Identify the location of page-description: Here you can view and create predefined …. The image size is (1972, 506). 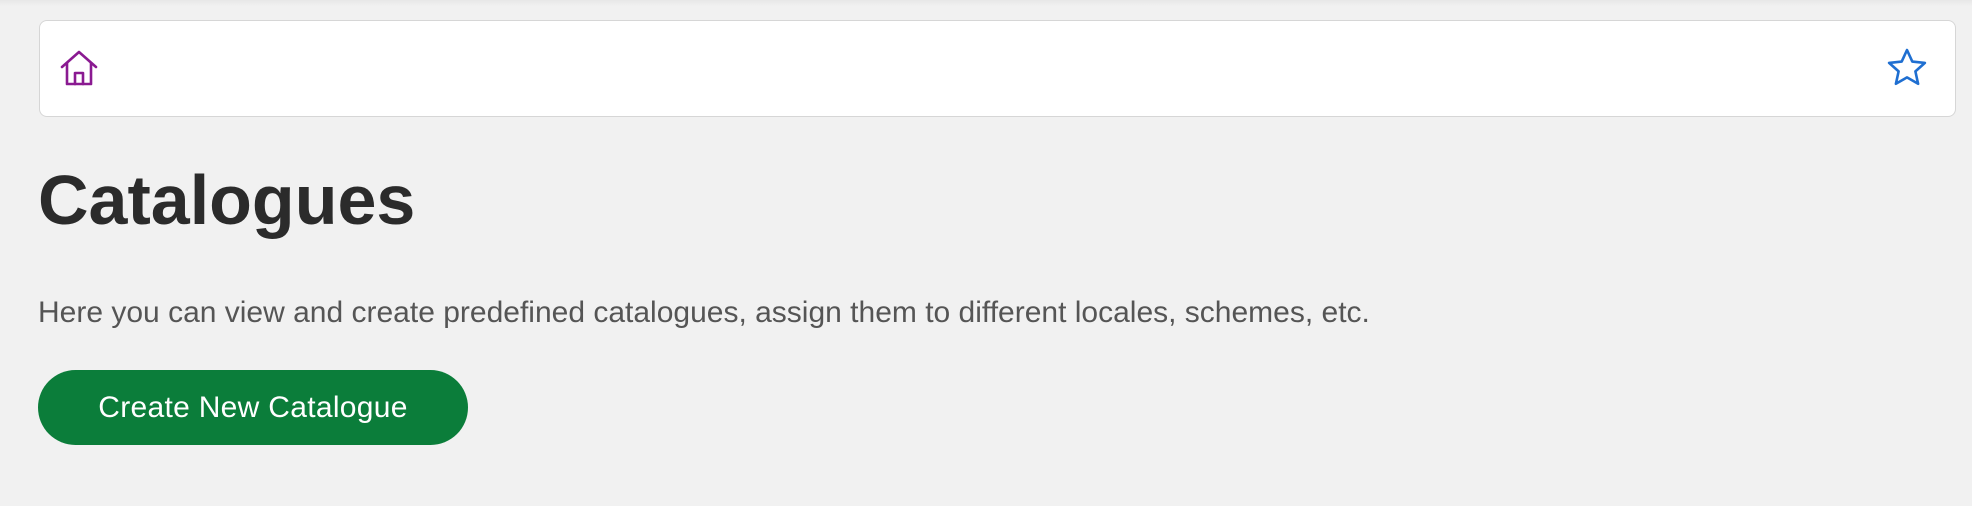
(704, 312).